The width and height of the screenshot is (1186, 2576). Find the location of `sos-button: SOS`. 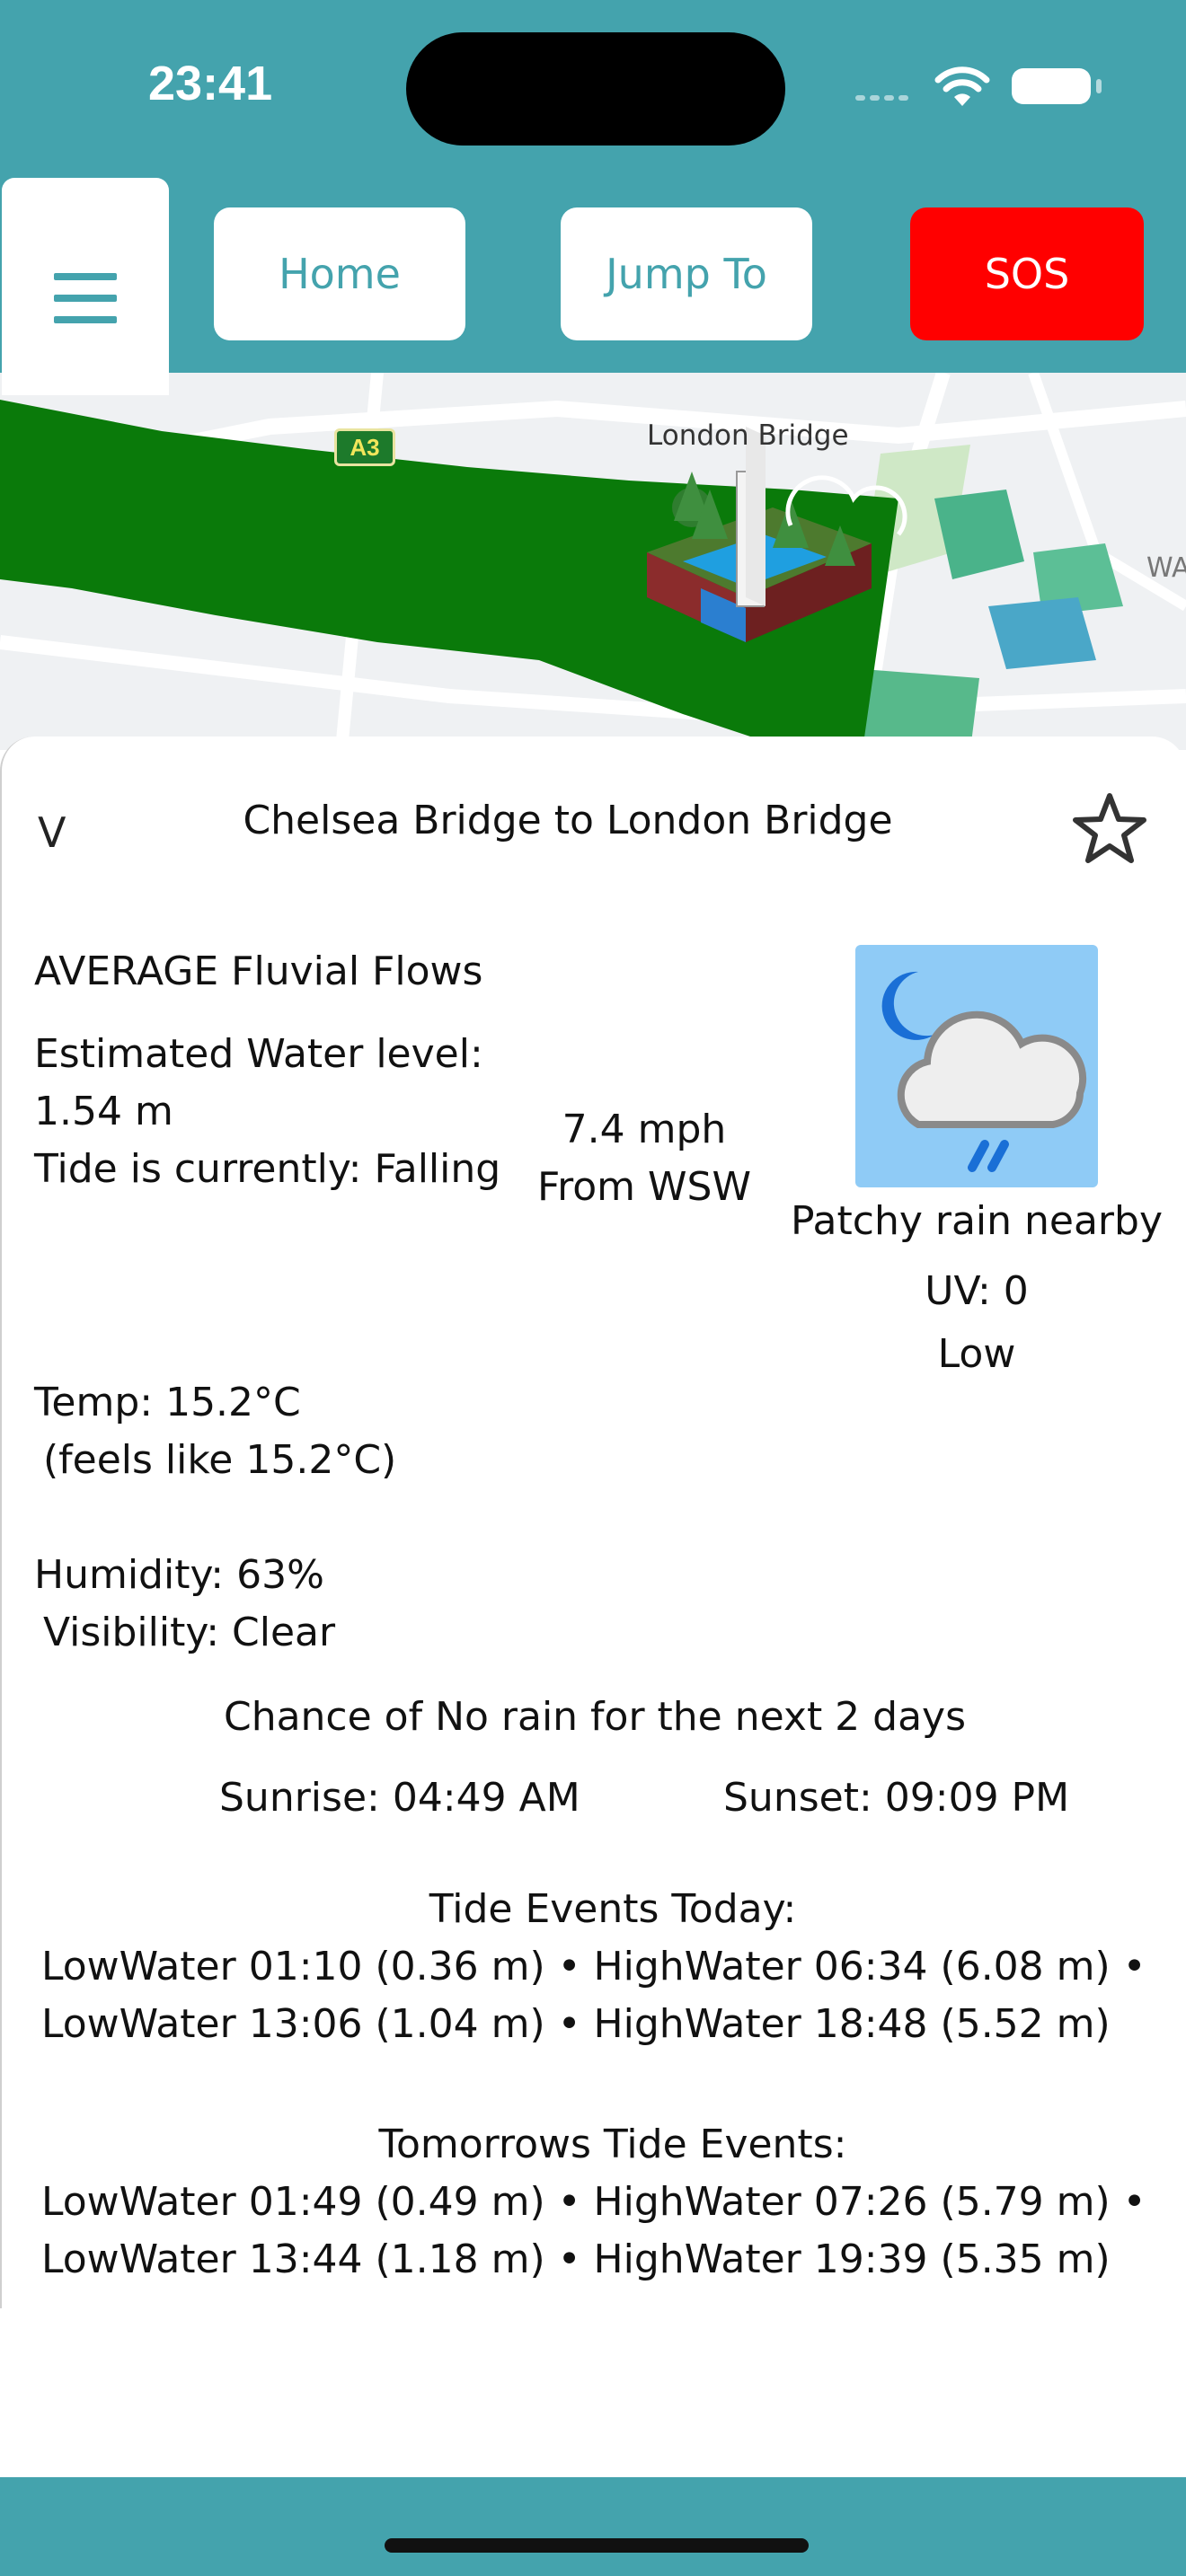

sos-button: SOS is located at coordinates (1027, 273).